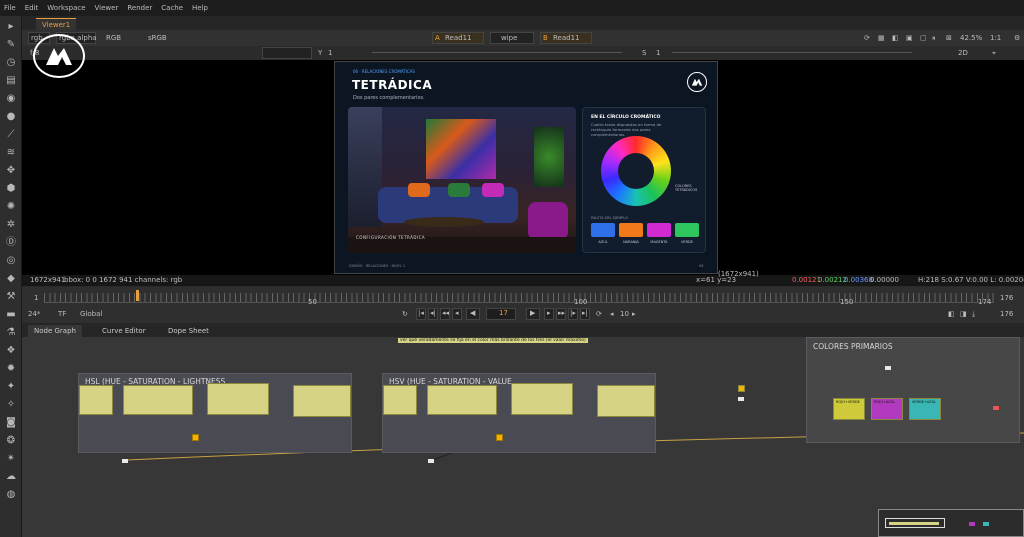  Describe the element at coordinates (195, 437) in the screenshot. I see `dot-hsl` at that location.